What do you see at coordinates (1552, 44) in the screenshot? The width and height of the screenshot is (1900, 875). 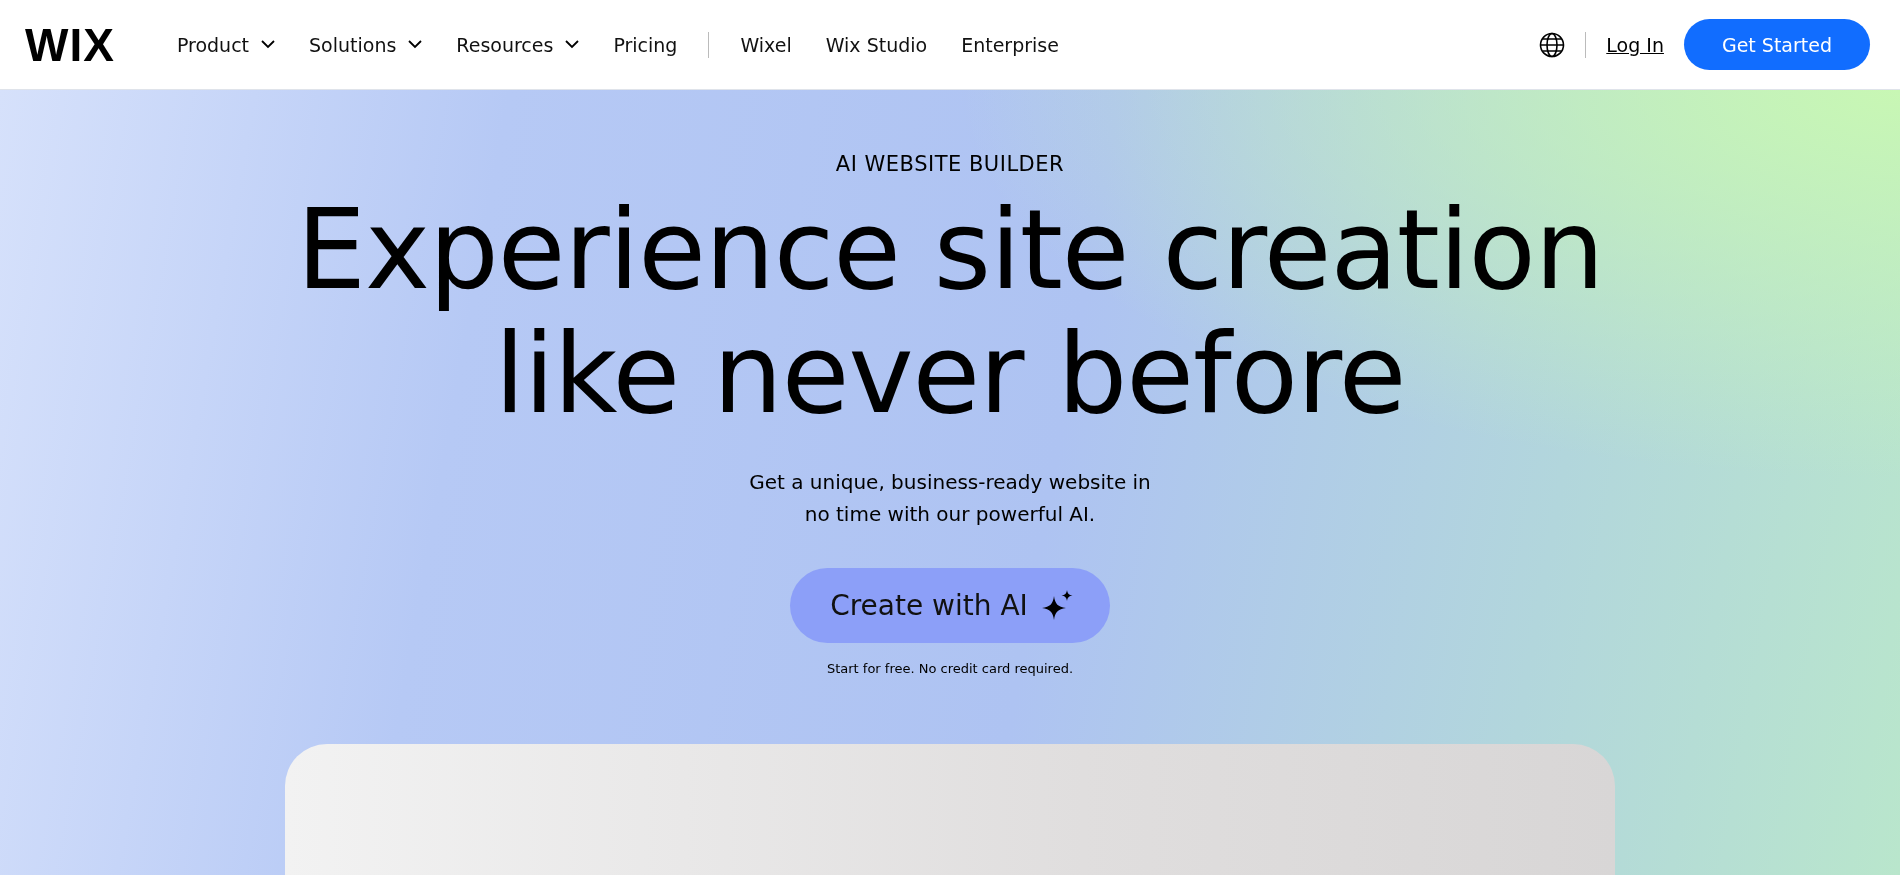 I see `globe-icon` at bounding box center [1552, 44].